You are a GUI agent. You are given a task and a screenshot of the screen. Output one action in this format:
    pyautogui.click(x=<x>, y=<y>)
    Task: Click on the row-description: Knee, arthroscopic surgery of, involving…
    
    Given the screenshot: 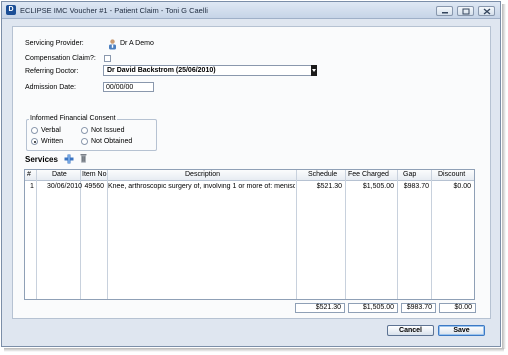 What is the action you would take?
    pyautogui.click(x=201, y=186)
    